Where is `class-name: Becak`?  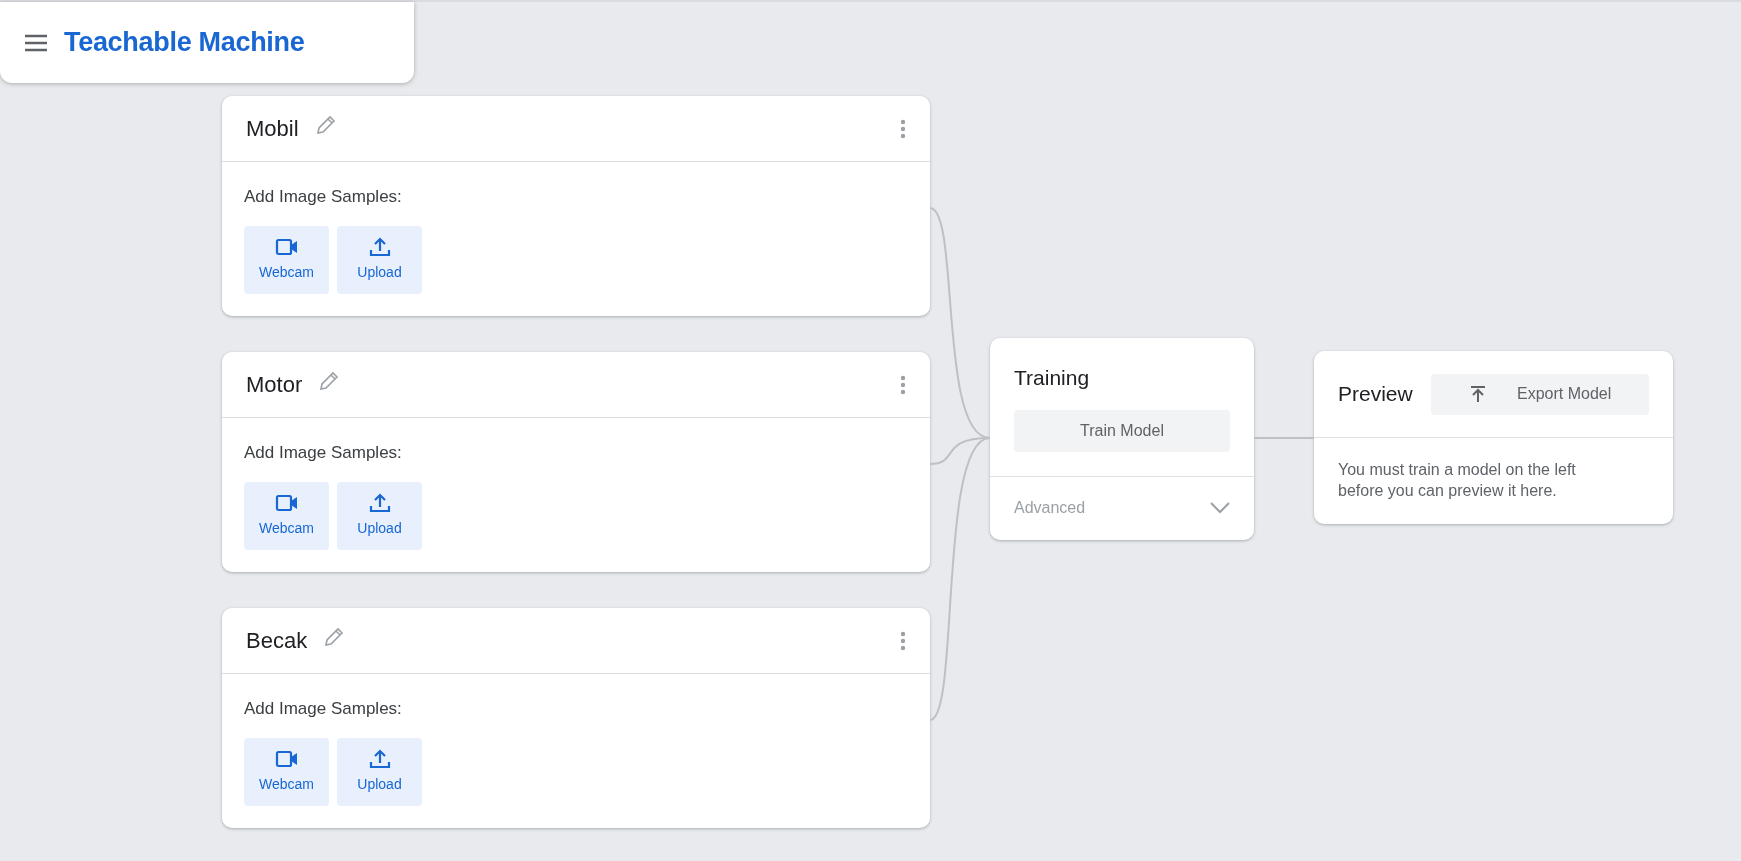
class-name: Becak is located at coordinates (277, 641).